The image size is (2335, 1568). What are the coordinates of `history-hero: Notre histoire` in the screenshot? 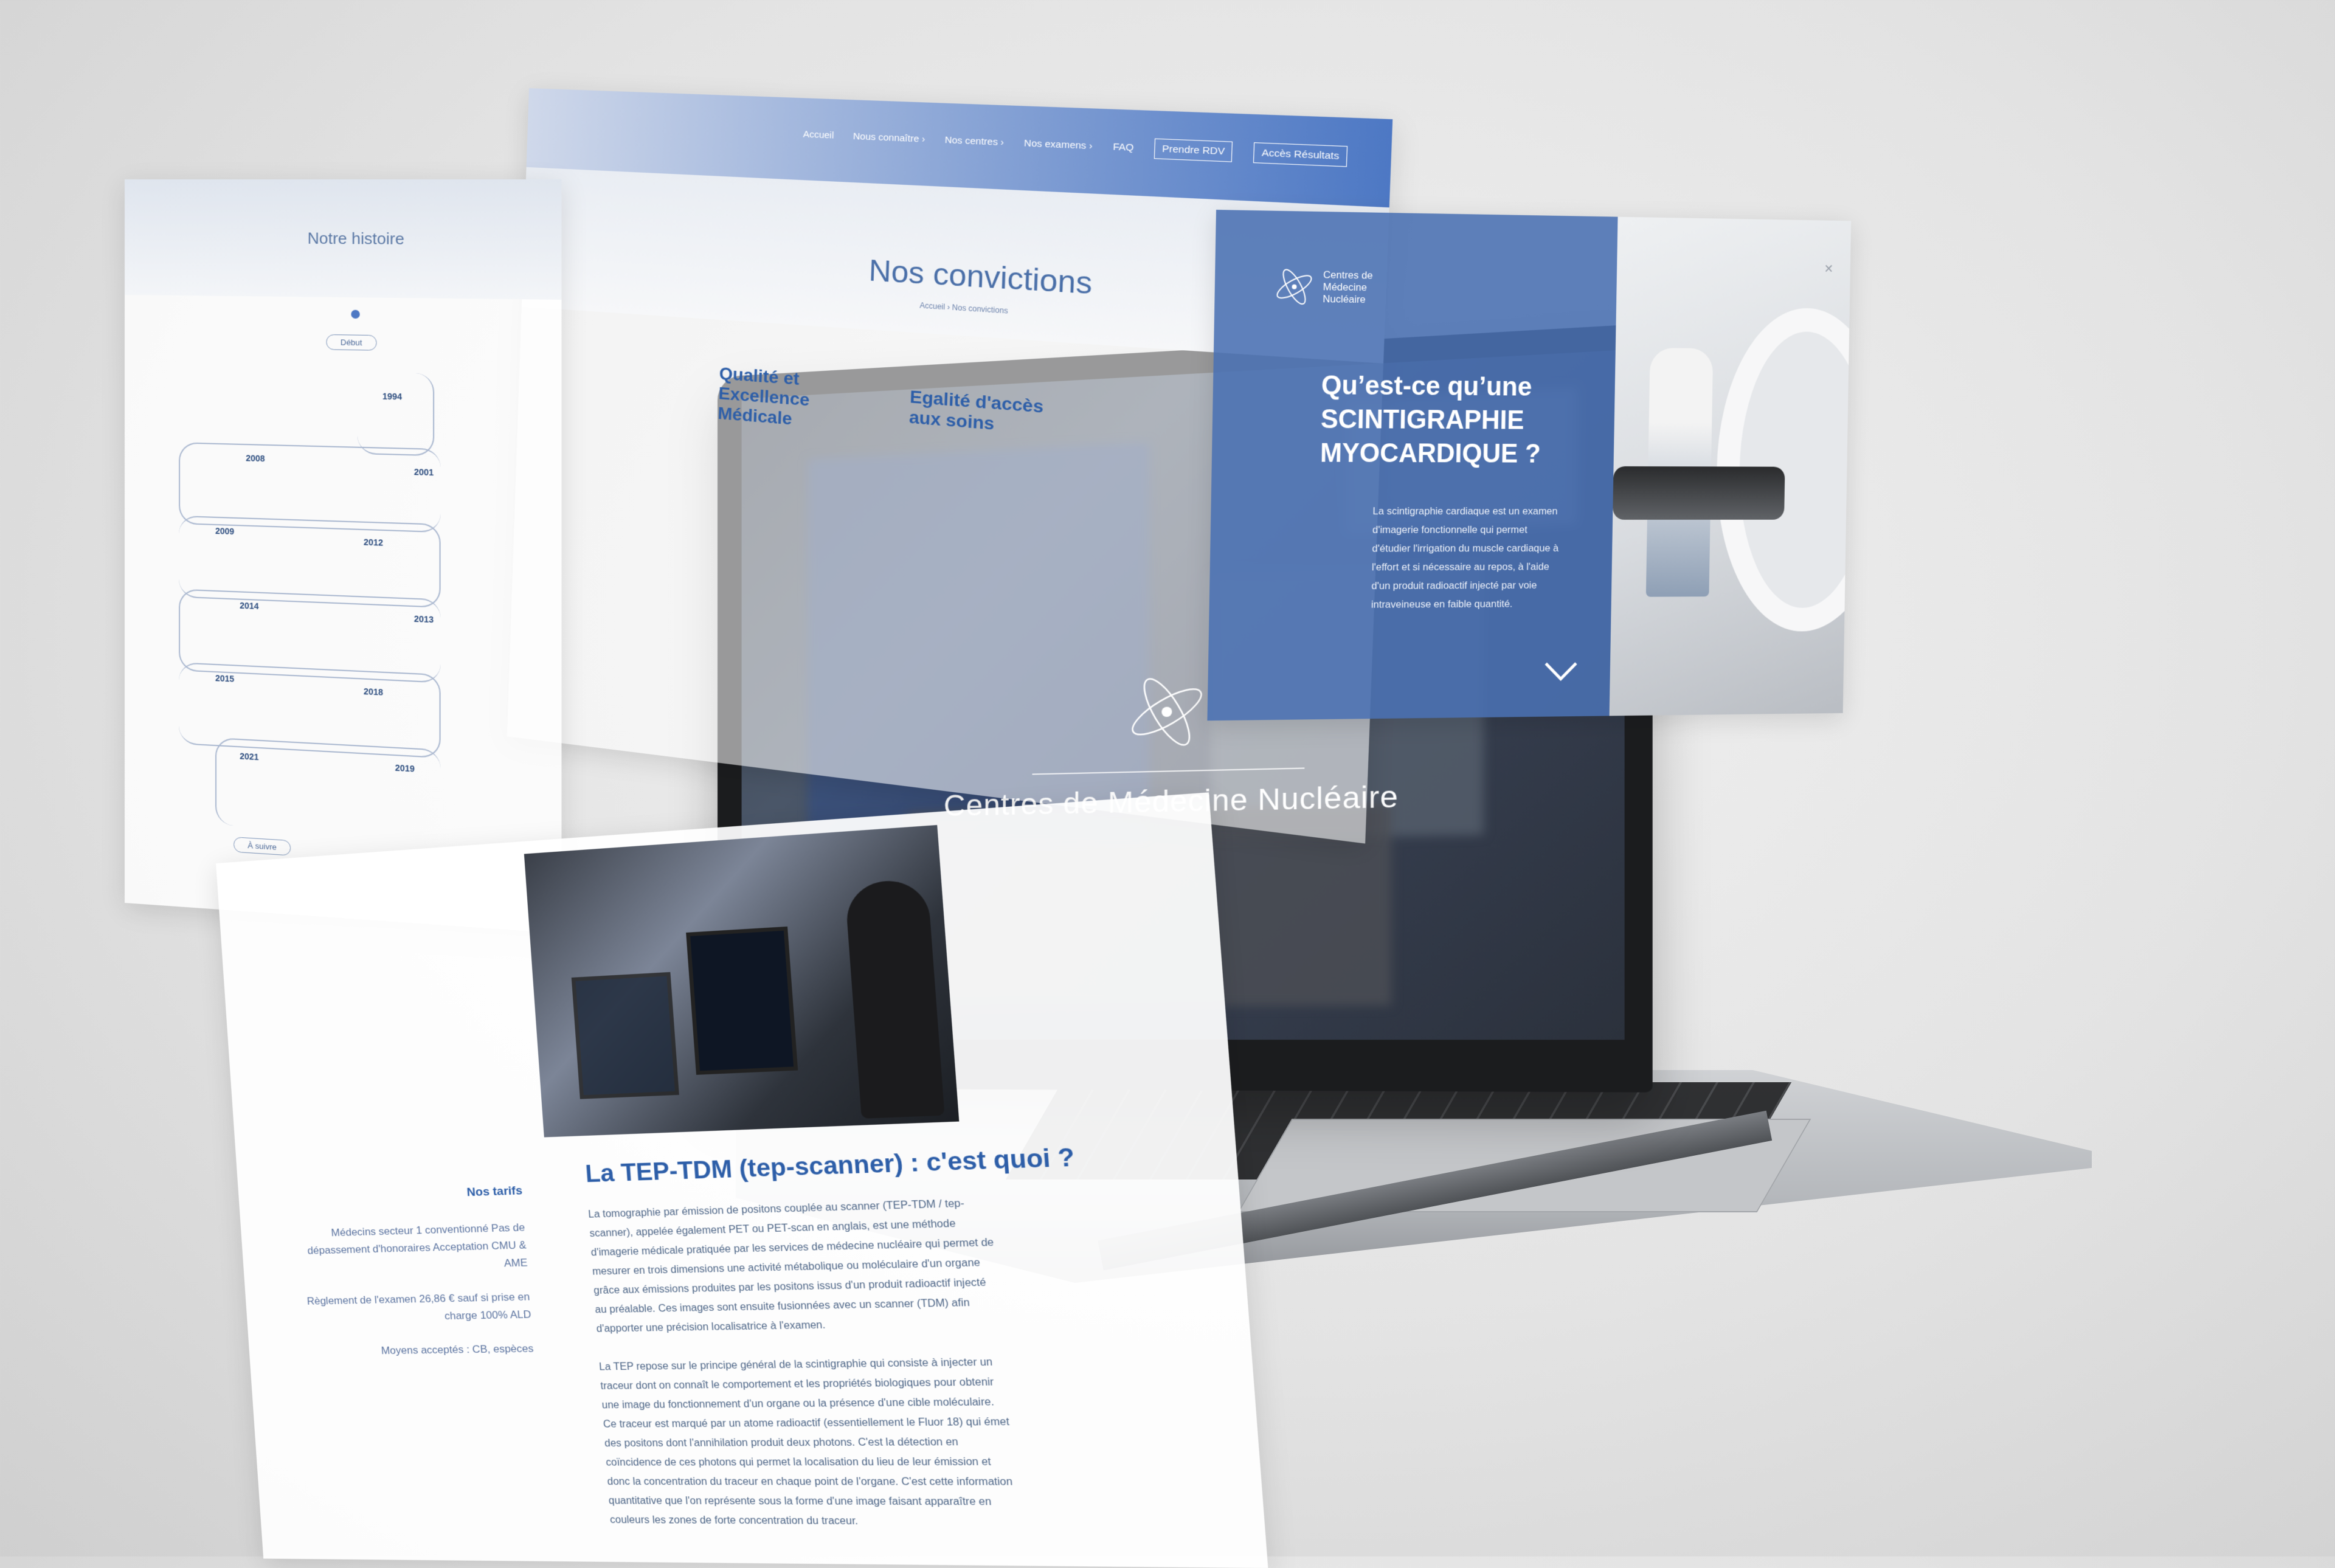 It's located at (343, 239).